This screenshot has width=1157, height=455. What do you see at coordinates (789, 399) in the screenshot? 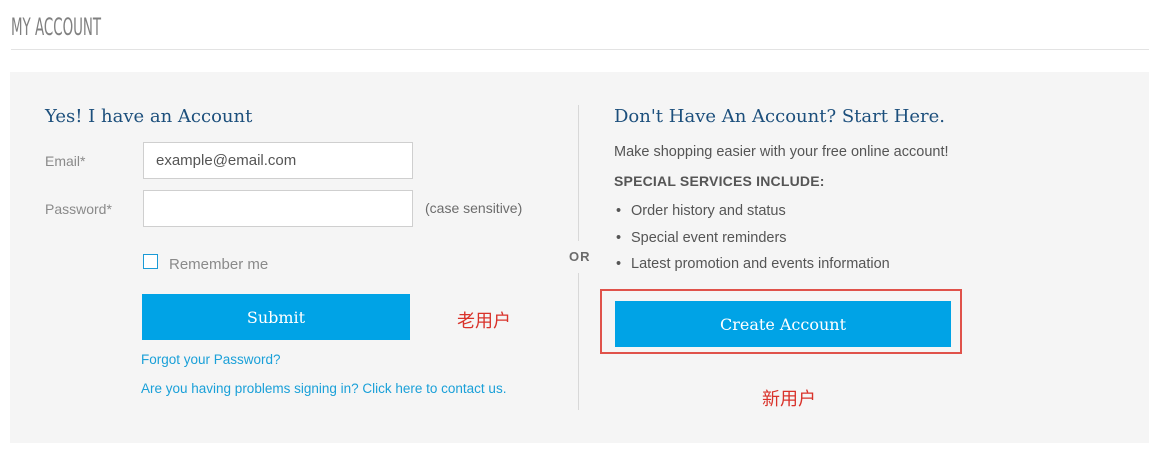
I see `new-user-annotation: 新用户` at bounding box center [789, 399].